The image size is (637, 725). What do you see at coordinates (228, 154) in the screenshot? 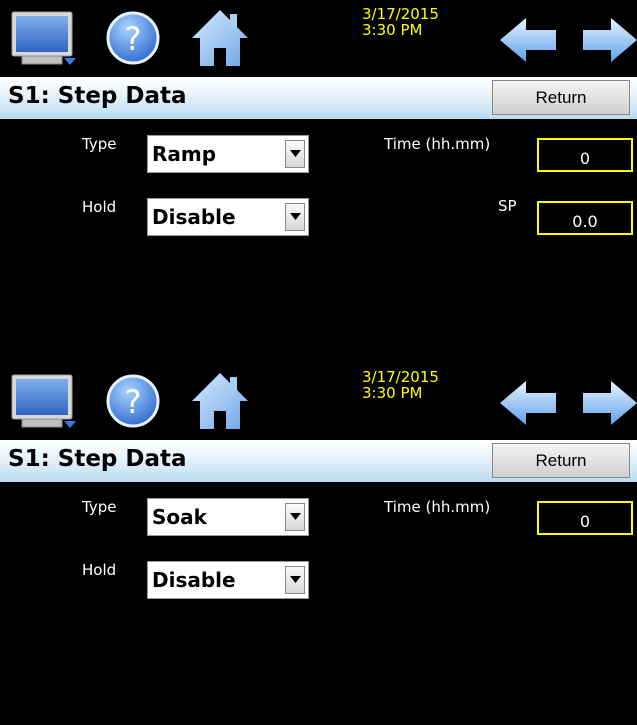
I see `type-select: Ramp` at bounding box center [228, 154].